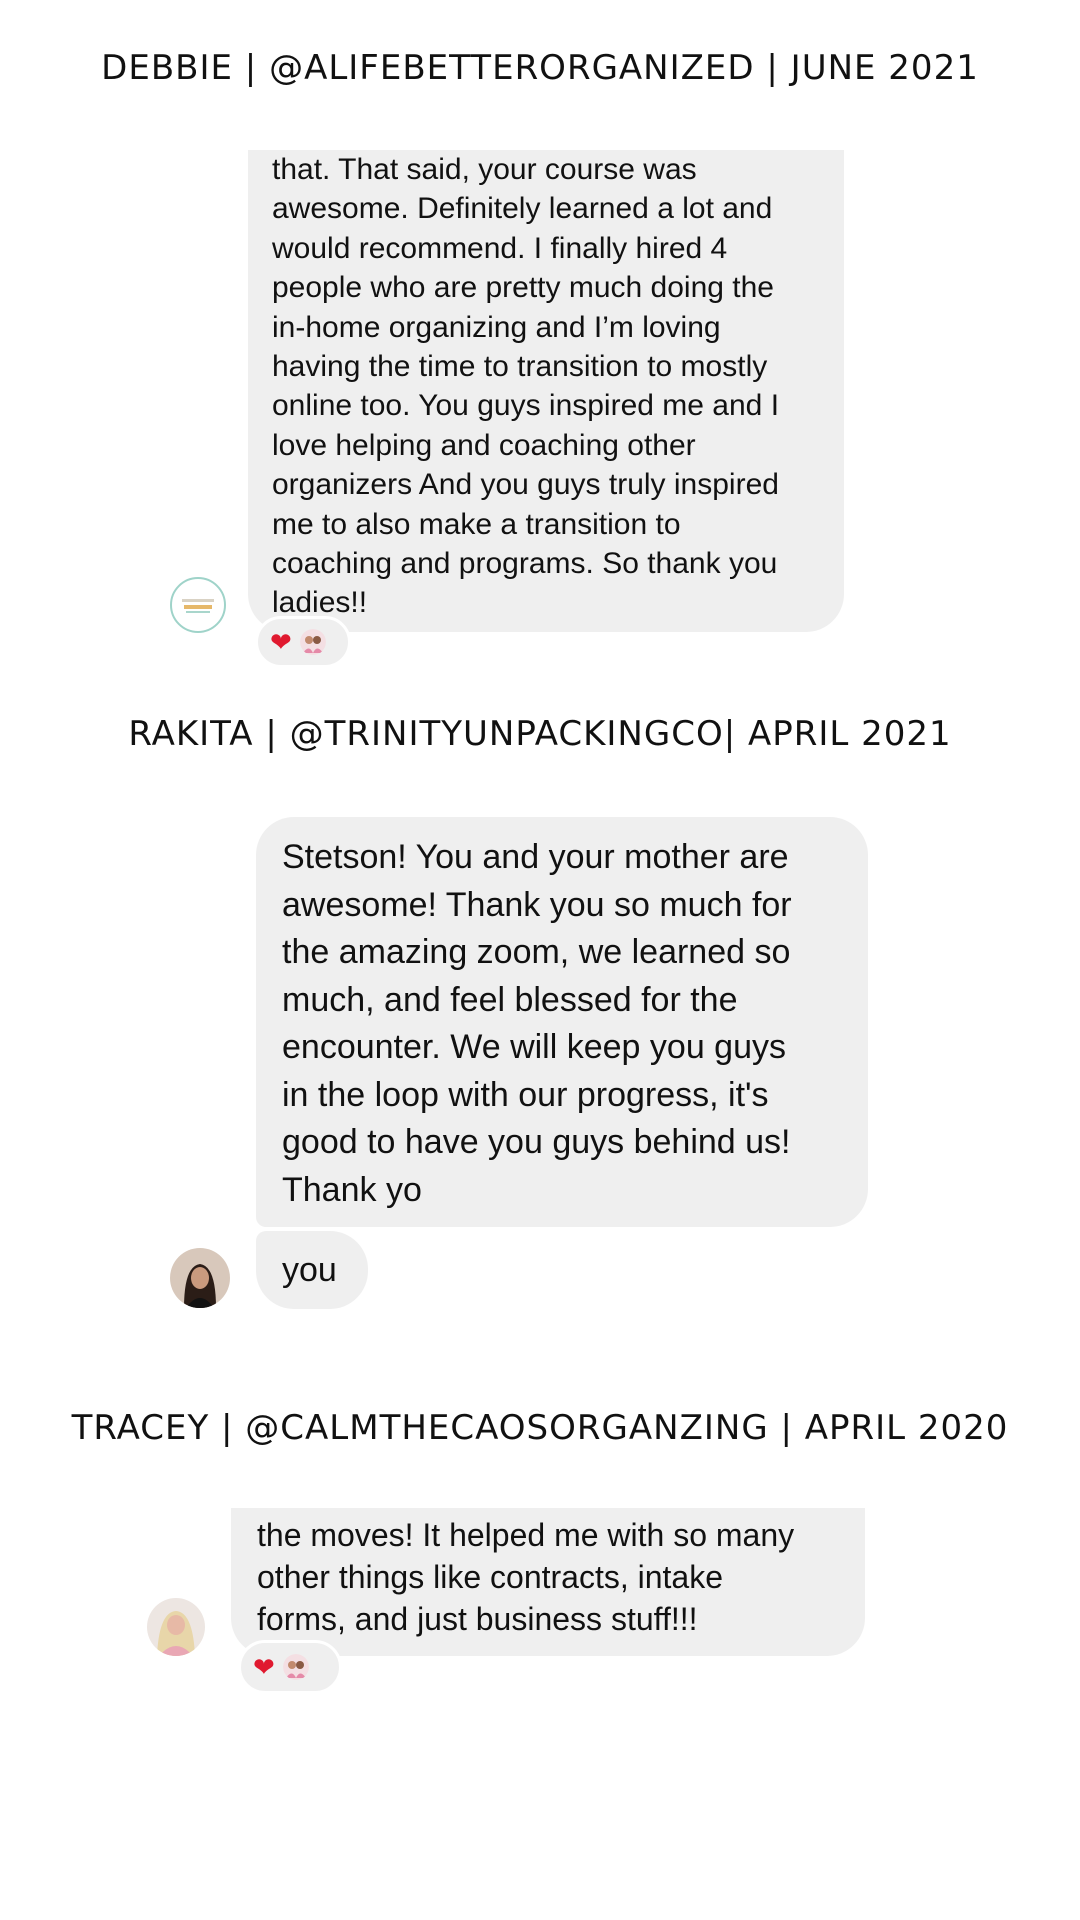 This screenshot has width=1080, height=1920. What do you see at coordinates (484, 169) in the screenshot?
I see `message-line: that. That said, your course was` at bounding box center [484, 169].